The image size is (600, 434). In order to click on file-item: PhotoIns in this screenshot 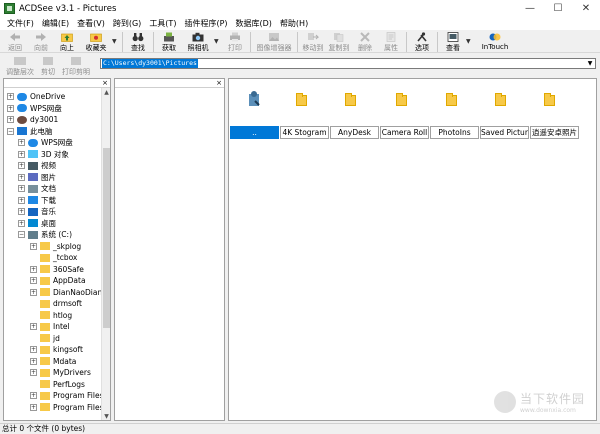, I will do `click(454, 132)`.